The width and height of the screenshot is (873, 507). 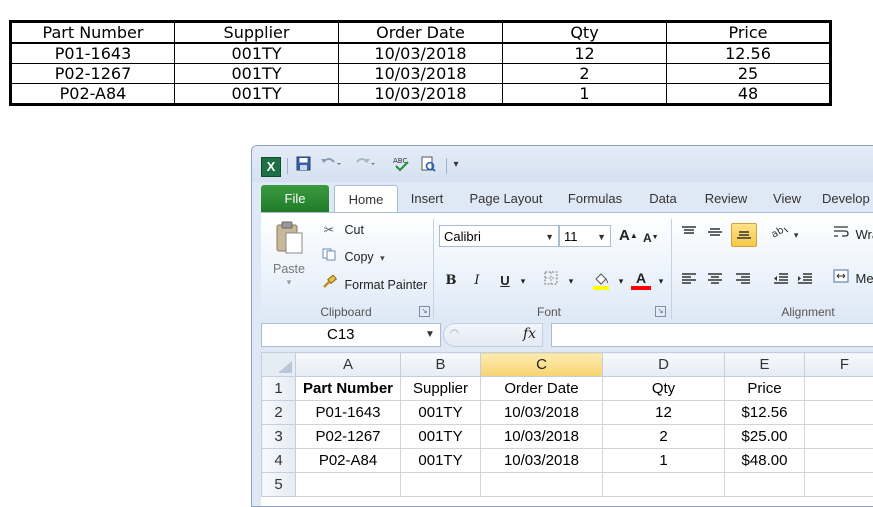 I want to click on cell: 12, so click(x=664, y=413).